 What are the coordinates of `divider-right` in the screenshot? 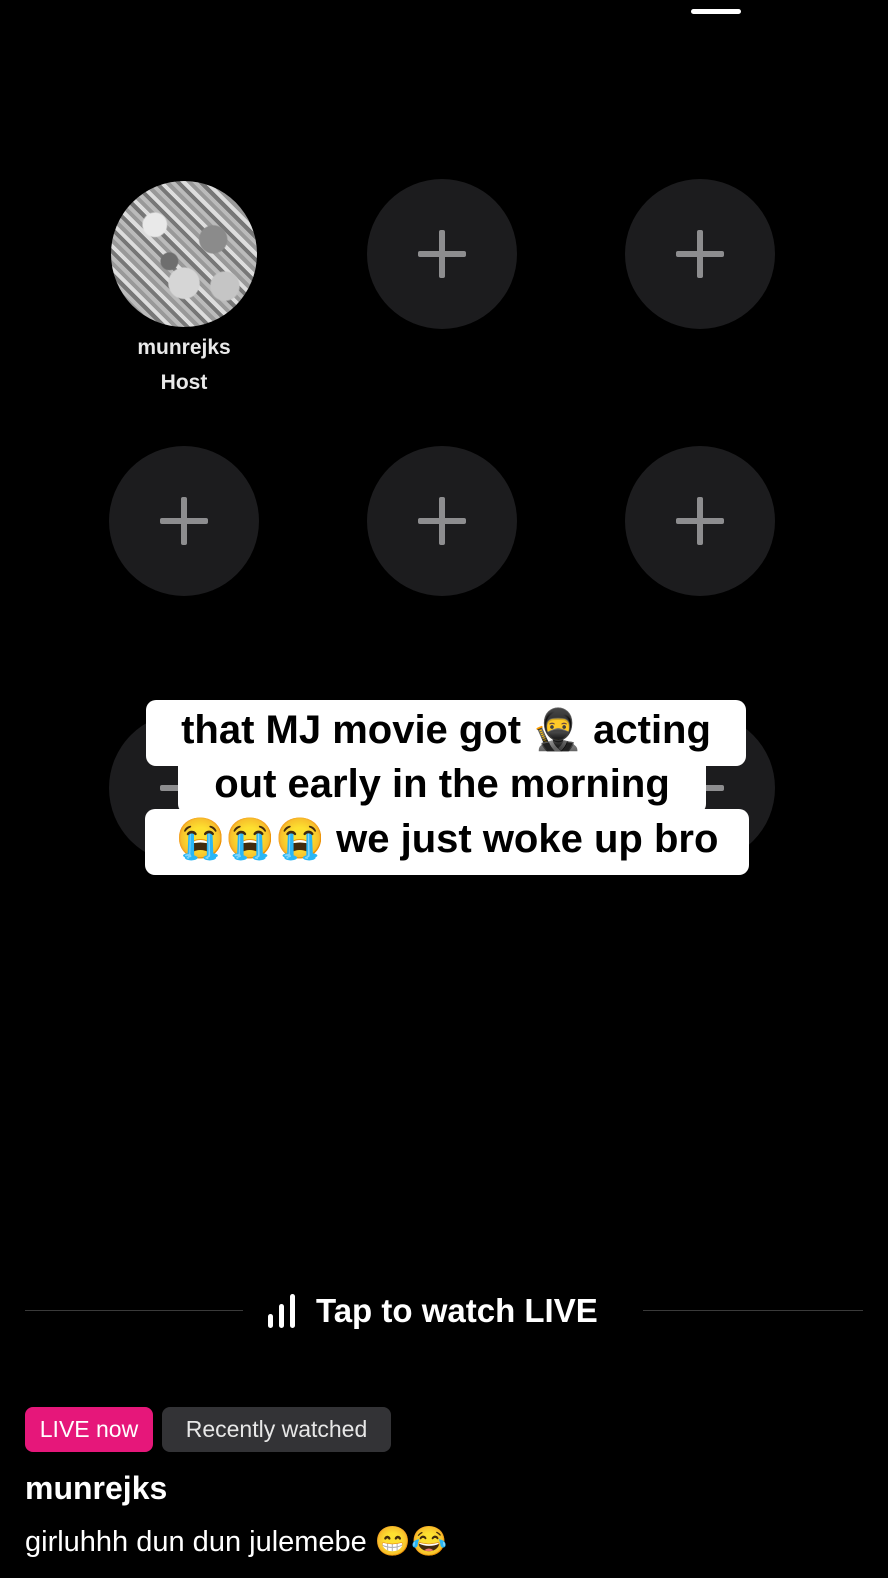 It's located at (753, 1310).